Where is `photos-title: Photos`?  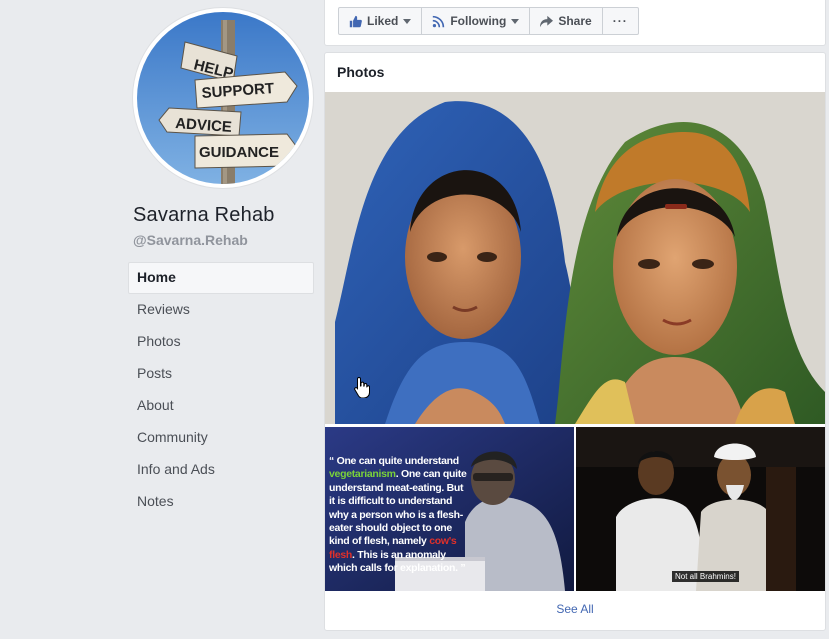
photos-title: Photos is located at coordinates (360, 72).